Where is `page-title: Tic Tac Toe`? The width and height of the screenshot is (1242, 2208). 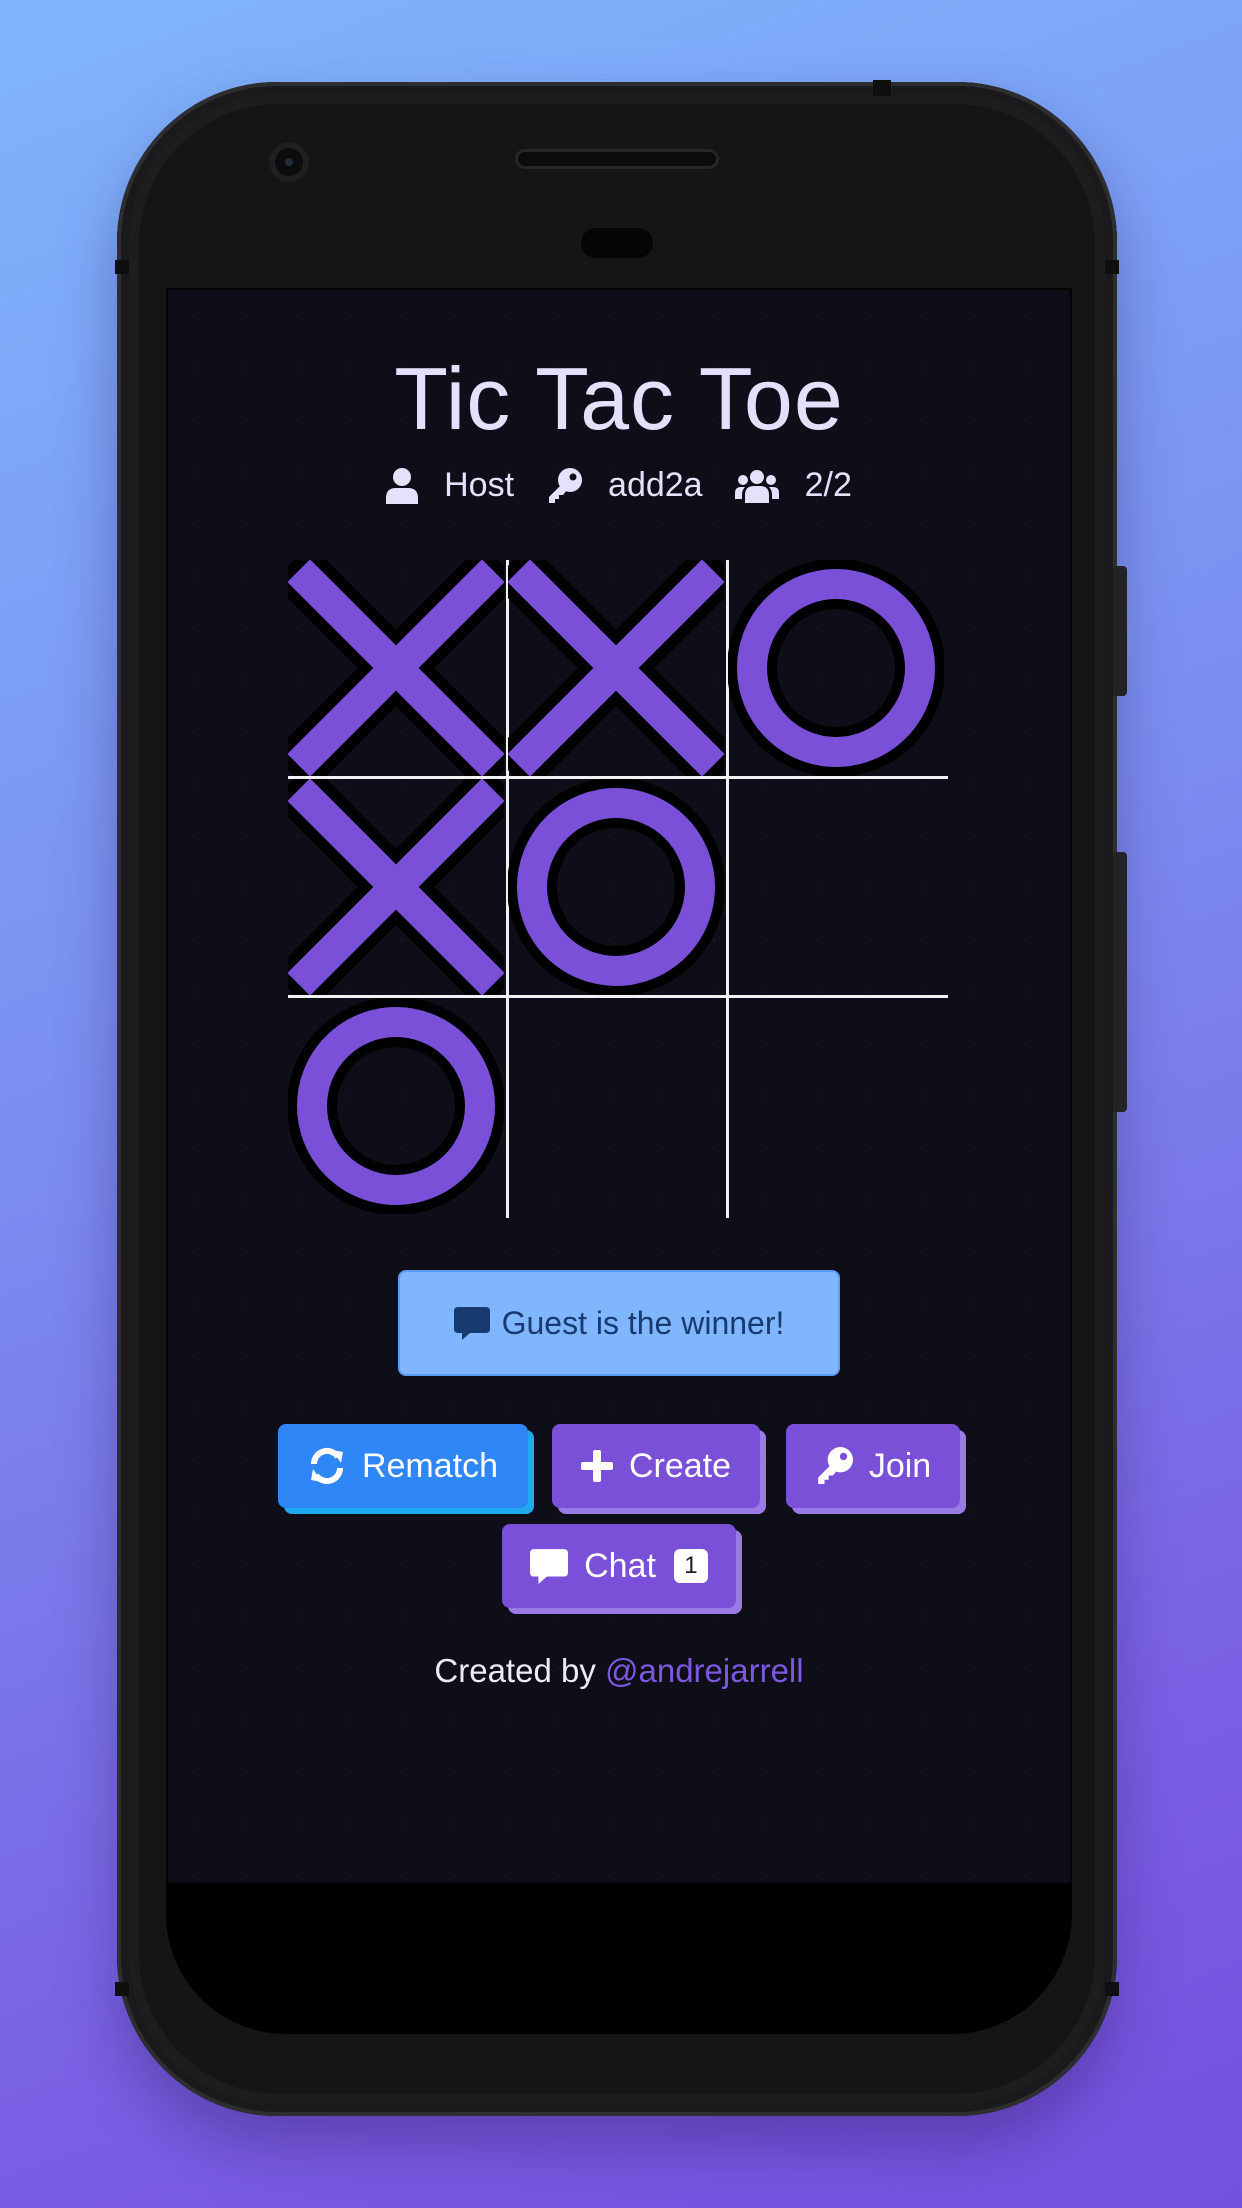 page-title: Tic Tac Toe is located at coordinates (619, 398).